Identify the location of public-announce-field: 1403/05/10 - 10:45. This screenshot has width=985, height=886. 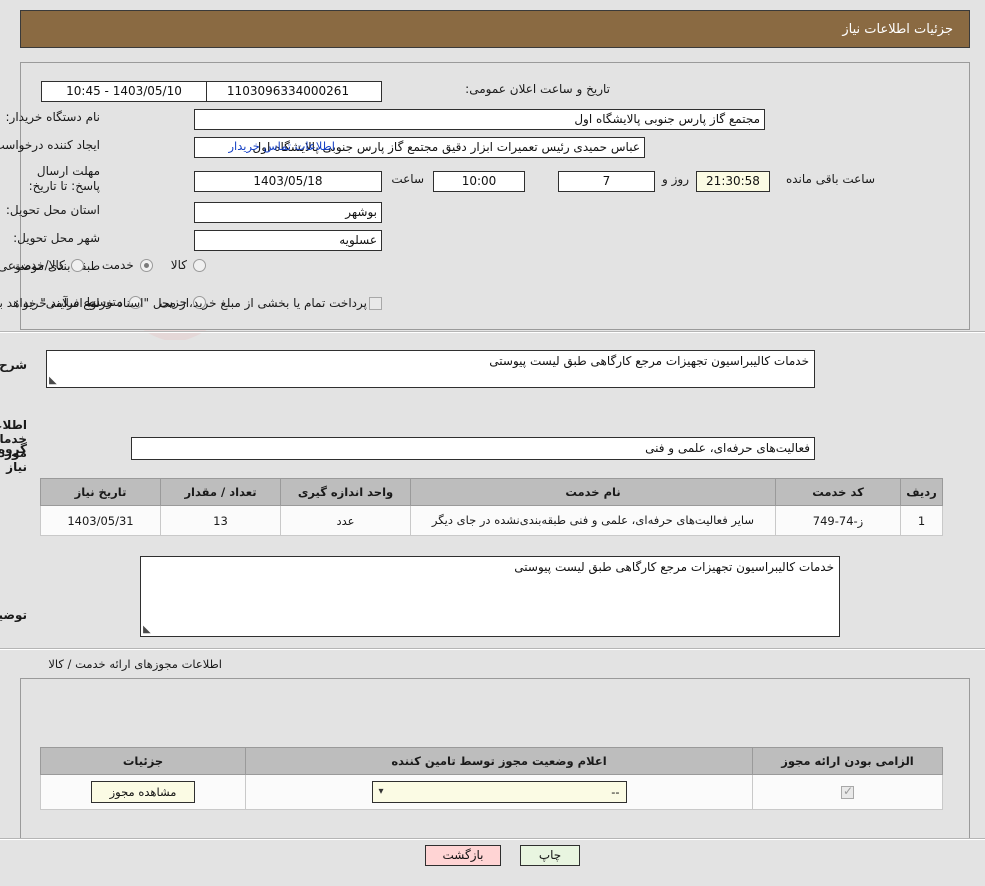
(124, 91).